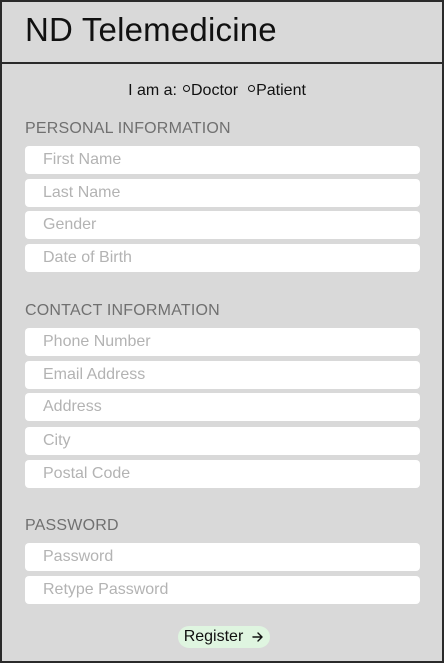 This screenshot has height=663, width=444. I want to click on first-name-field, so click(222, 160).